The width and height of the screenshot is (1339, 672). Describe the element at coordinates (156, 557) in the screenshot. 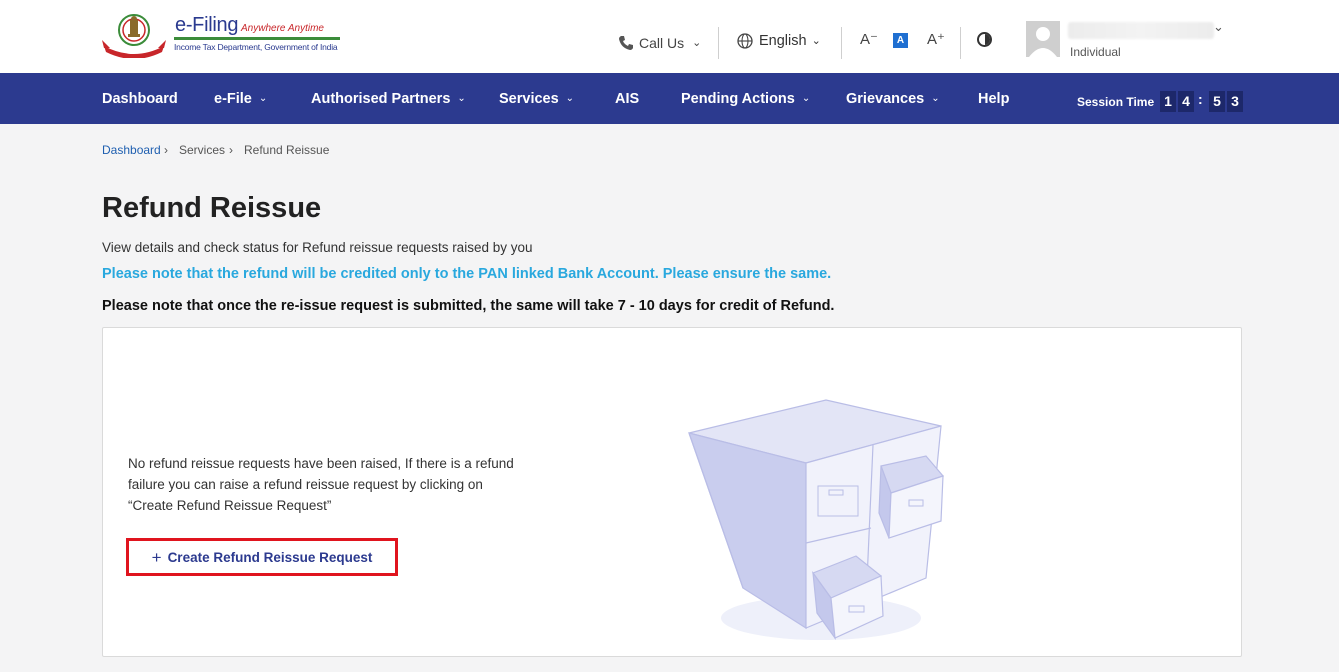

I see `plus-icon: +` at that location.